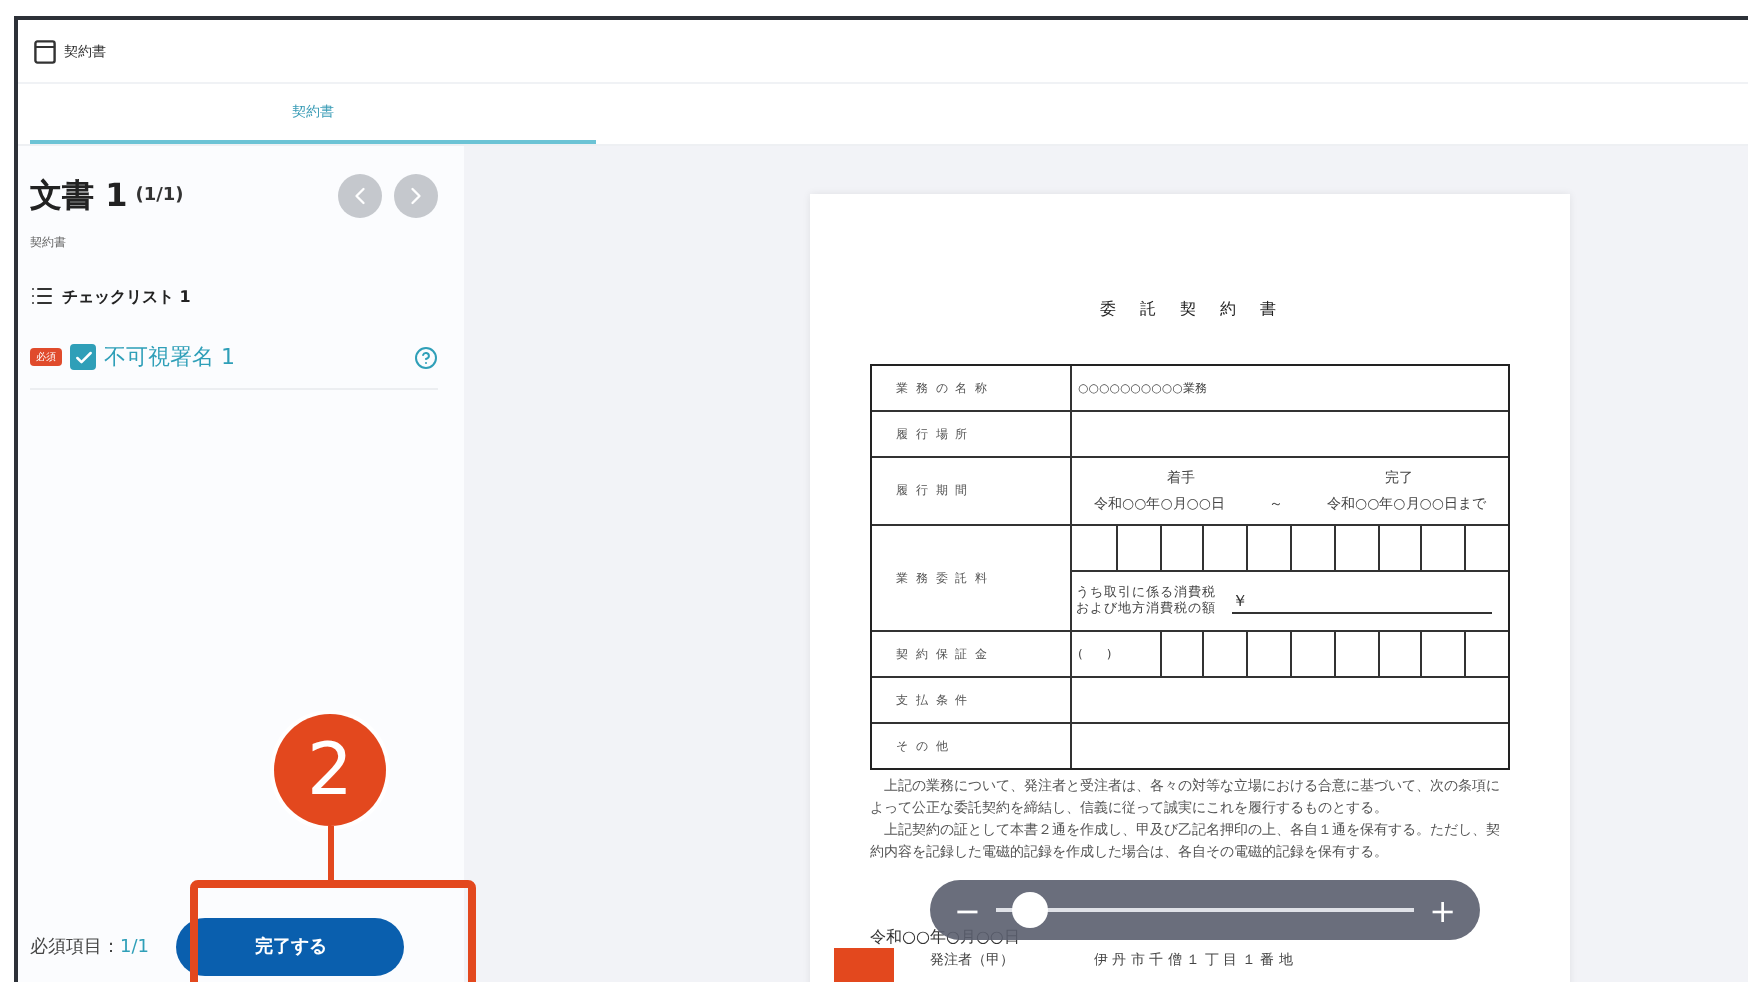 The width and height of the screenshot is (1748, 982). I want to click on required-count: 必須項目：1/1, so click(89, 947).